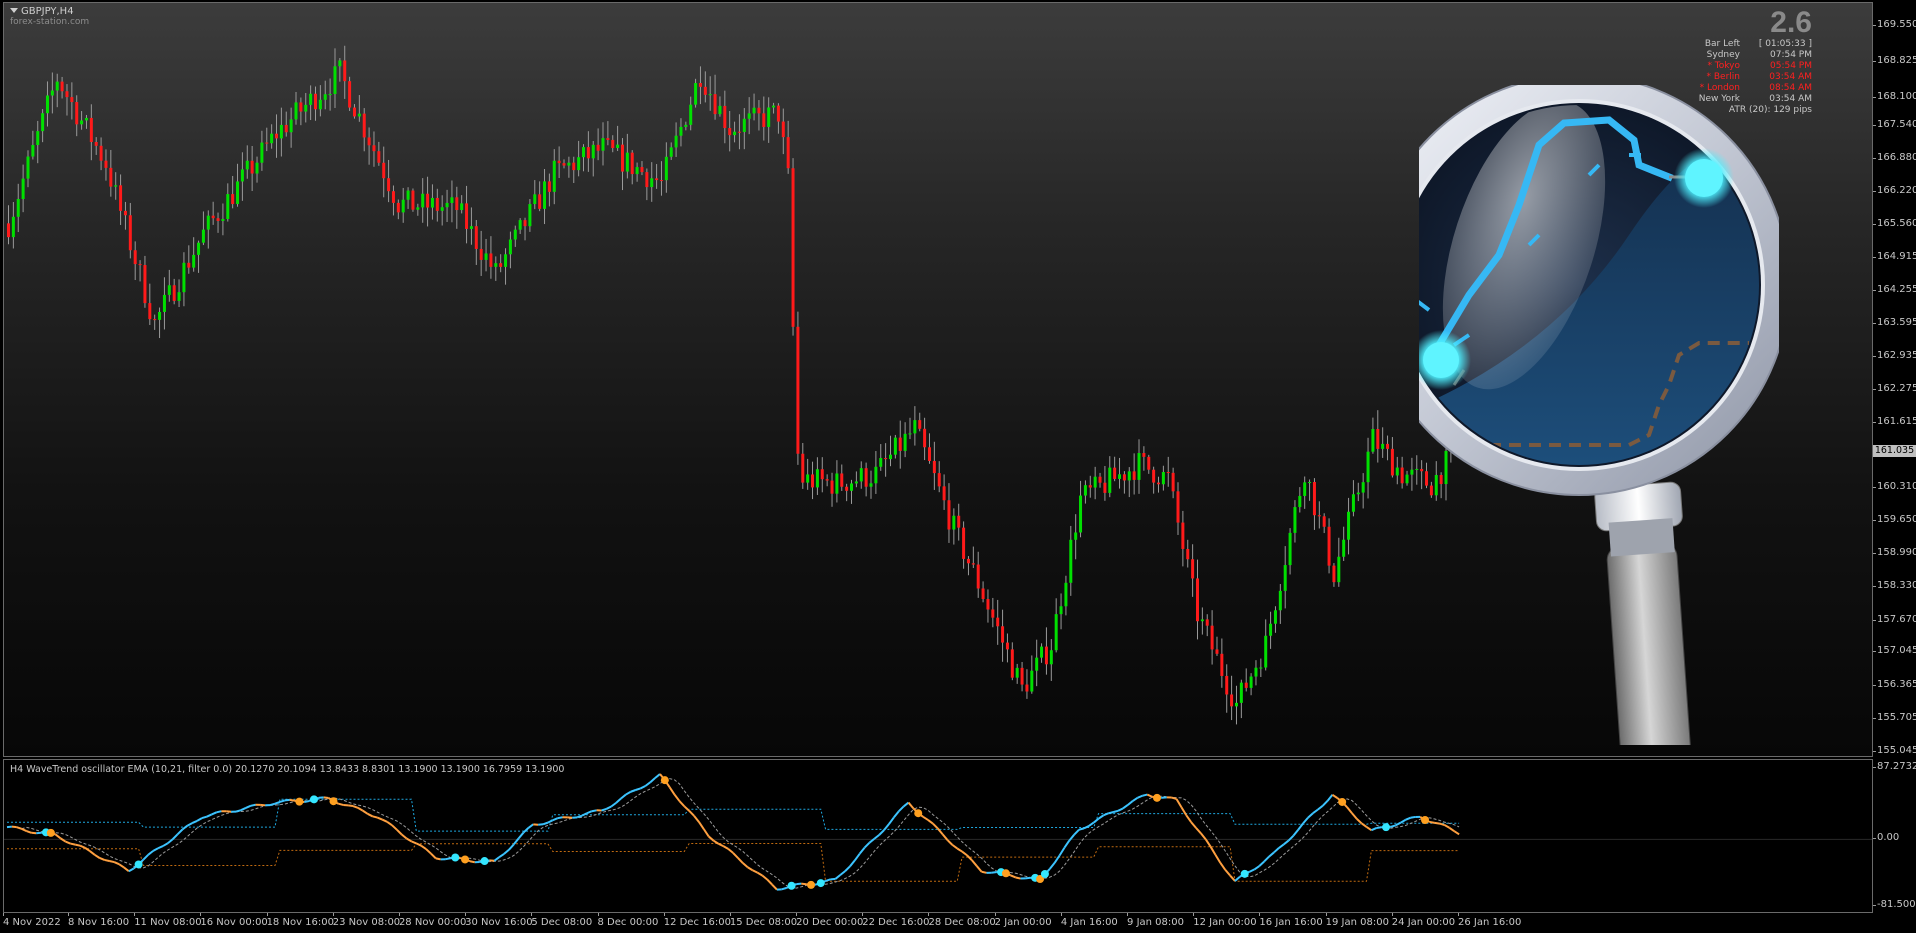  I want to click on oscillator-axis: 87.2732 0.00 -81.5001, so click(1894, 836).